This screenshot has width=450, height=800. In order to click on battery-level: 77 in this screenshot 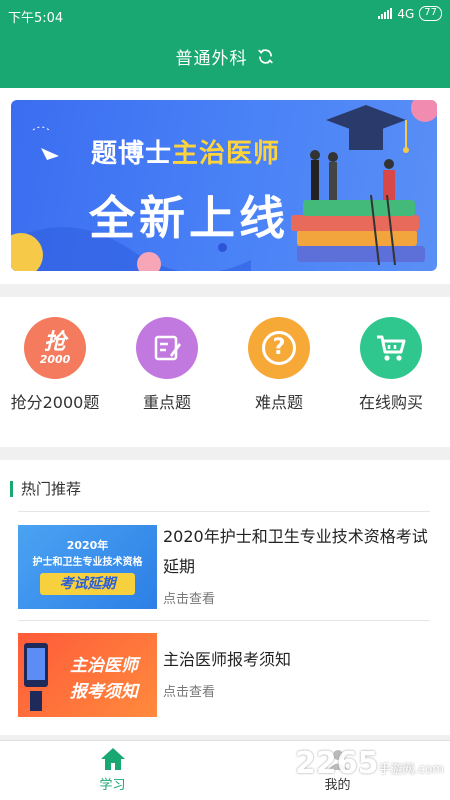, I will do `click(430, 12)`.